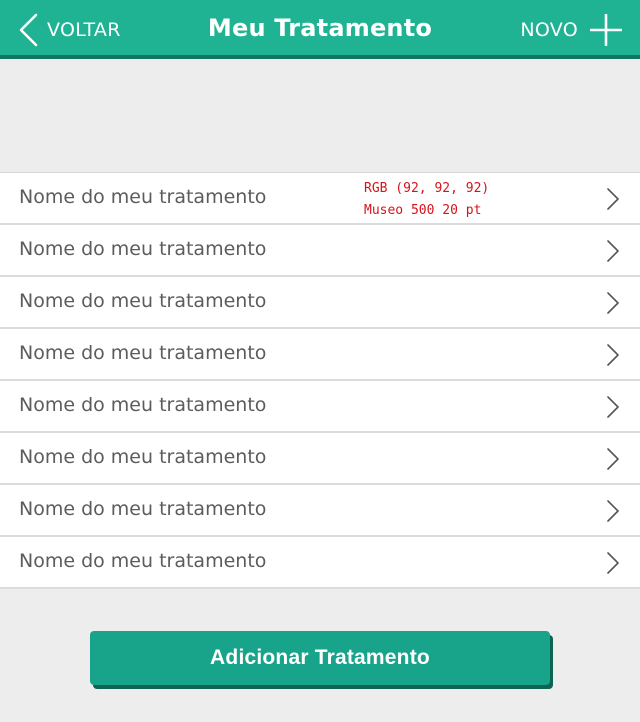 The width and height of the screenshot is (640, 722). What do you see at coordinates (320, 29) in the screenshot?
I see `top-nav-bar: VOLTAR Meu Tratamento NOVO` at bounding box center [320, 29].